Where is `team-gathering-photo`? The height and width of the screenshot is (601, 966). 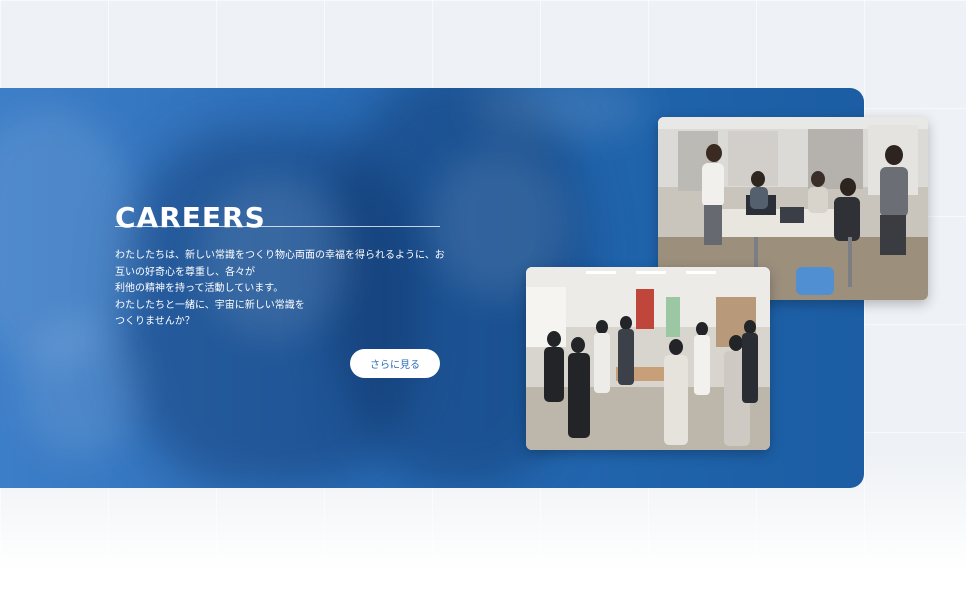 team-gathering-photo is located at coordinates (648, 358).